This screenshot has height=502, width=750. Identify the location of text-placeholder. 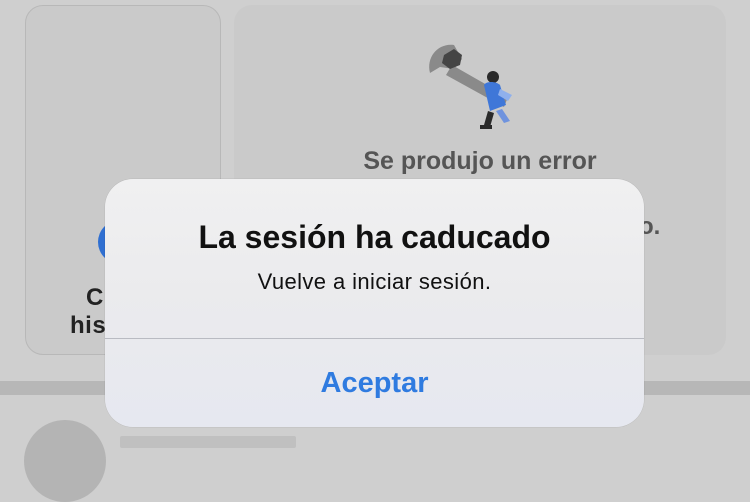
(208, 442).